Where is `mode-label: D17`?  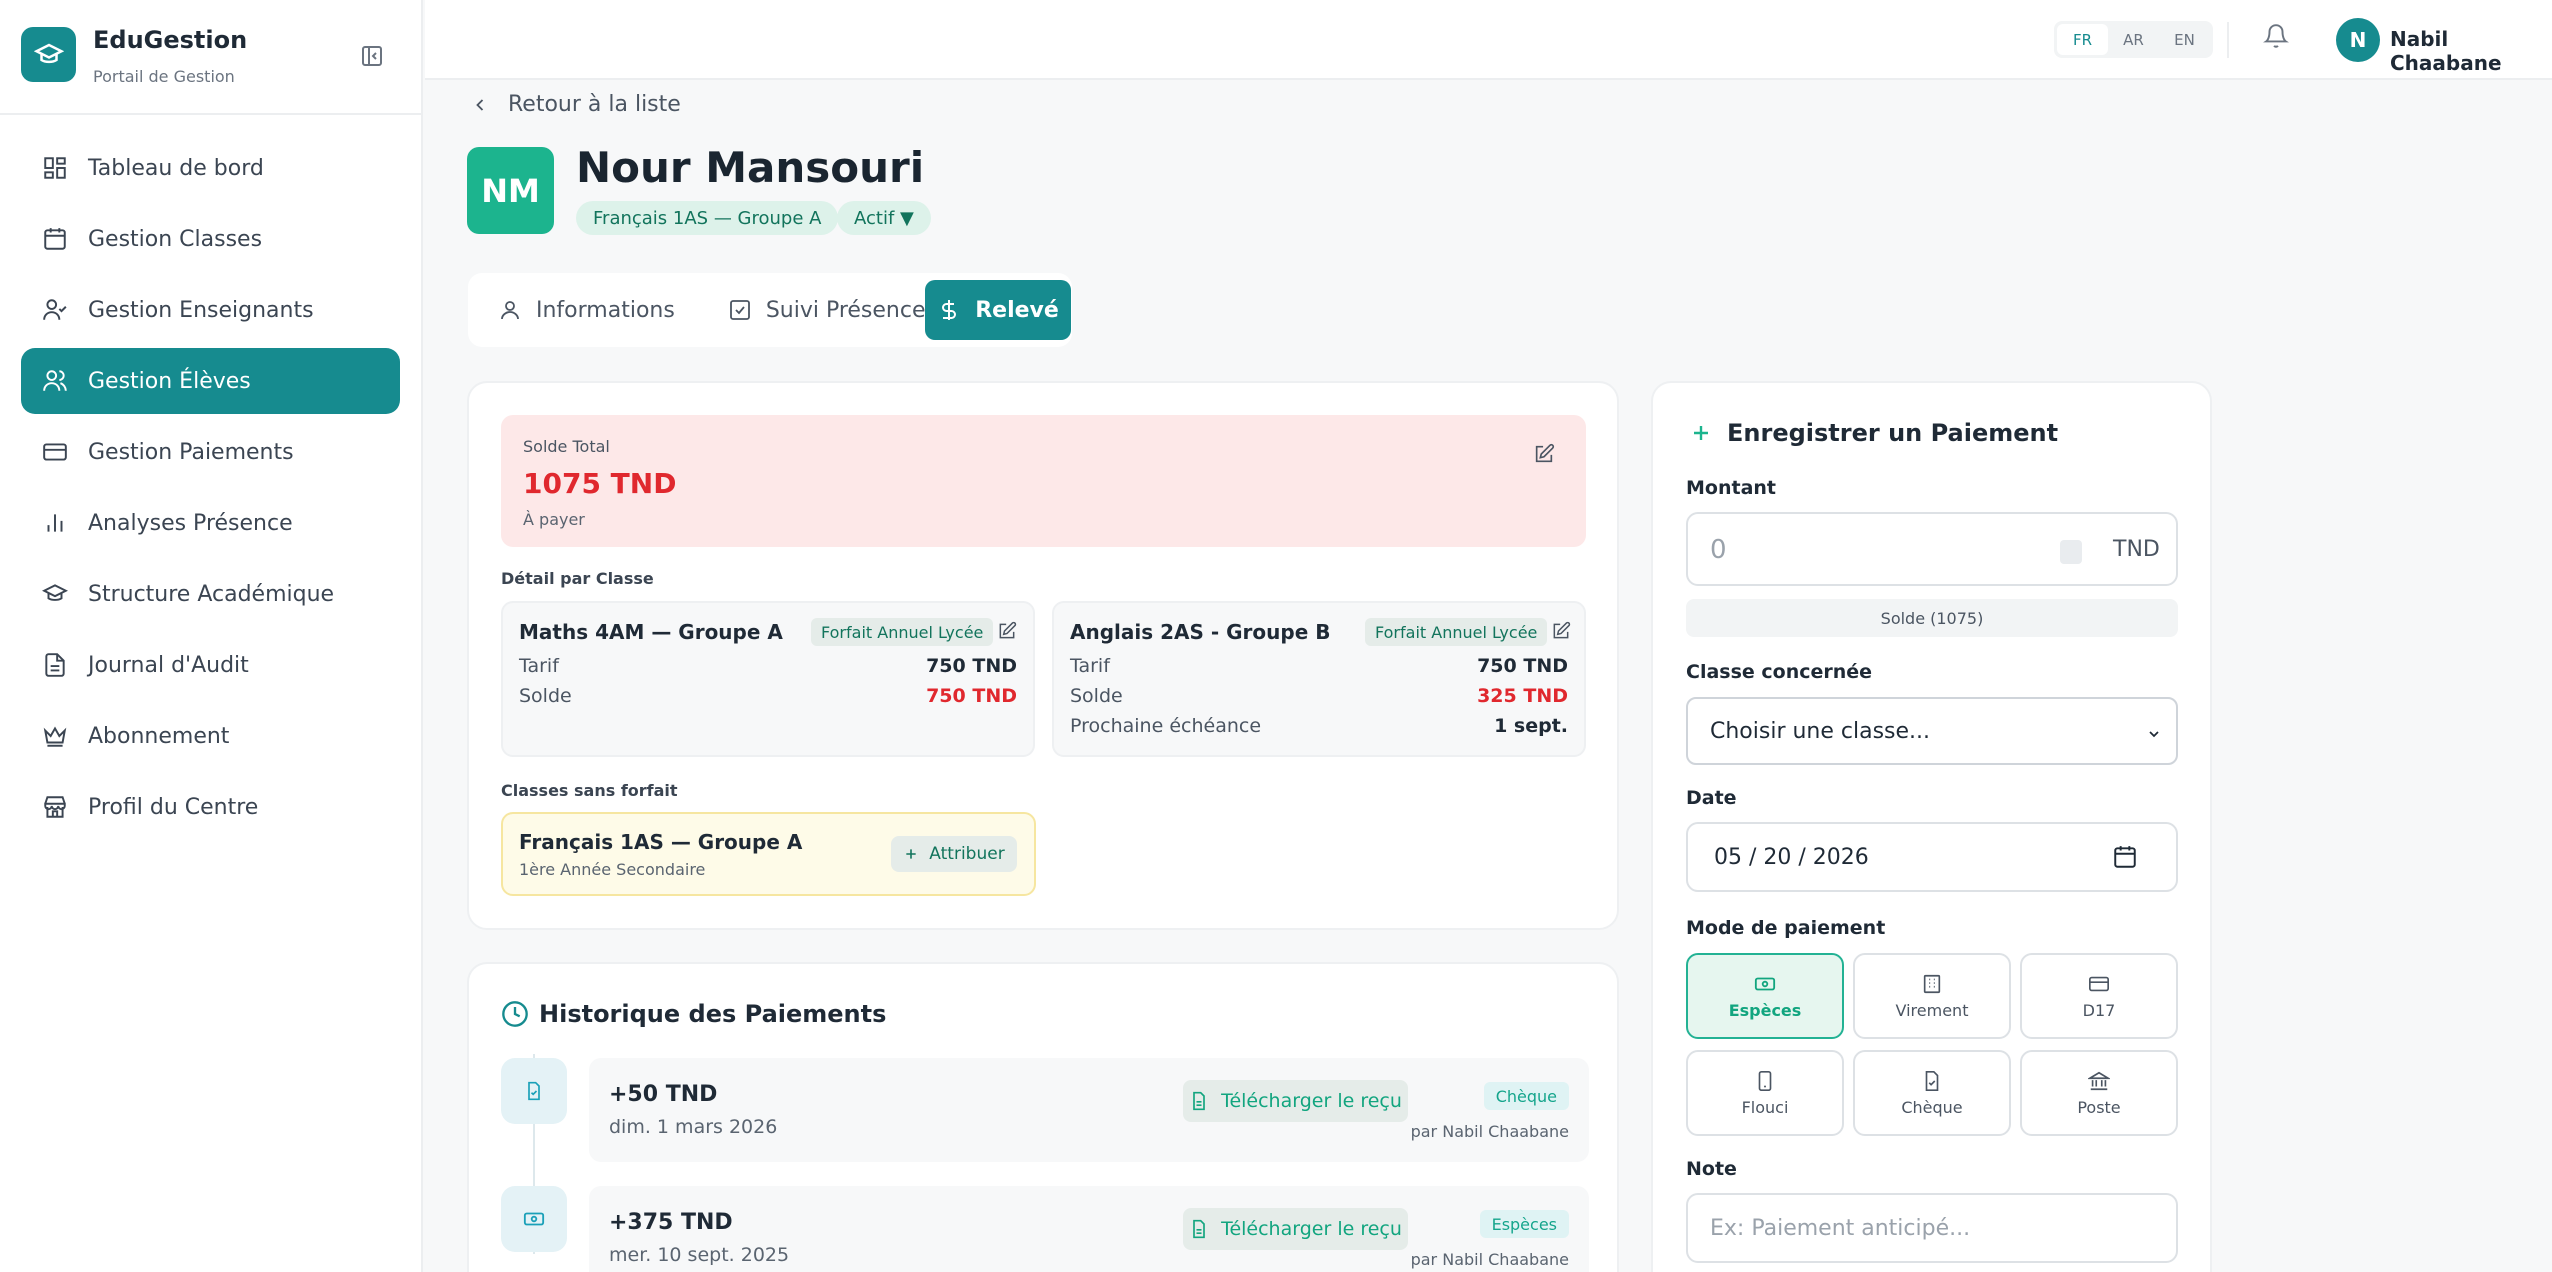
mode-label: D17 is located at coordinates (2099, 1010).